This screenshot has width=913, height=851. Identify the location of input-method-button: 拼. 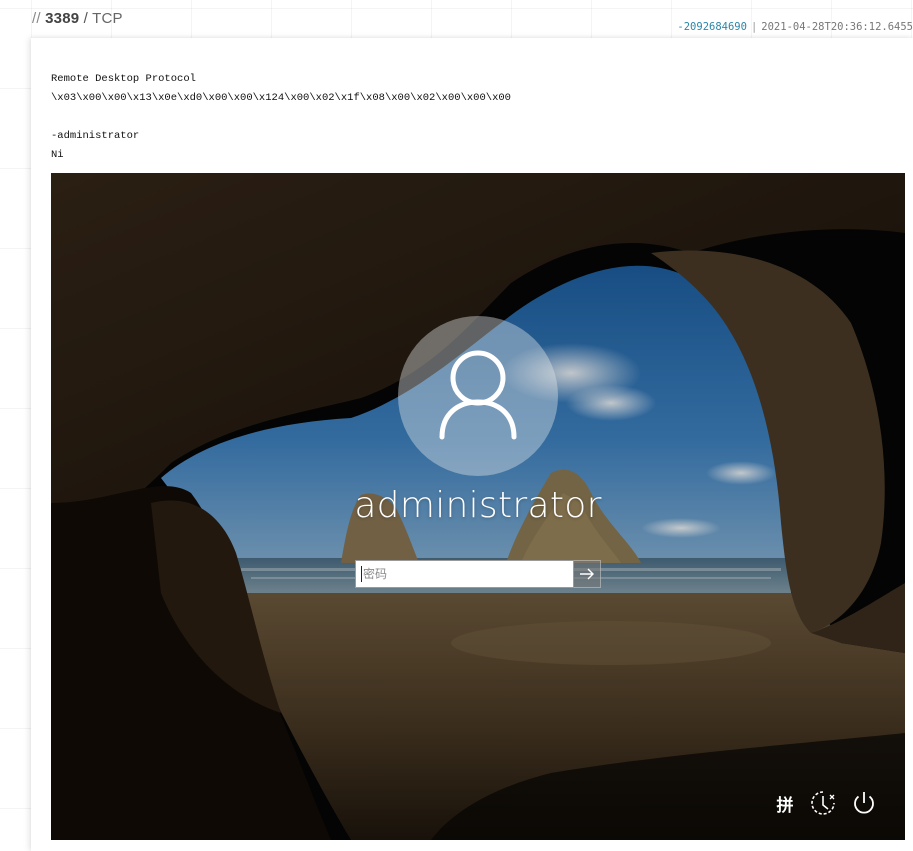
(785, 803).